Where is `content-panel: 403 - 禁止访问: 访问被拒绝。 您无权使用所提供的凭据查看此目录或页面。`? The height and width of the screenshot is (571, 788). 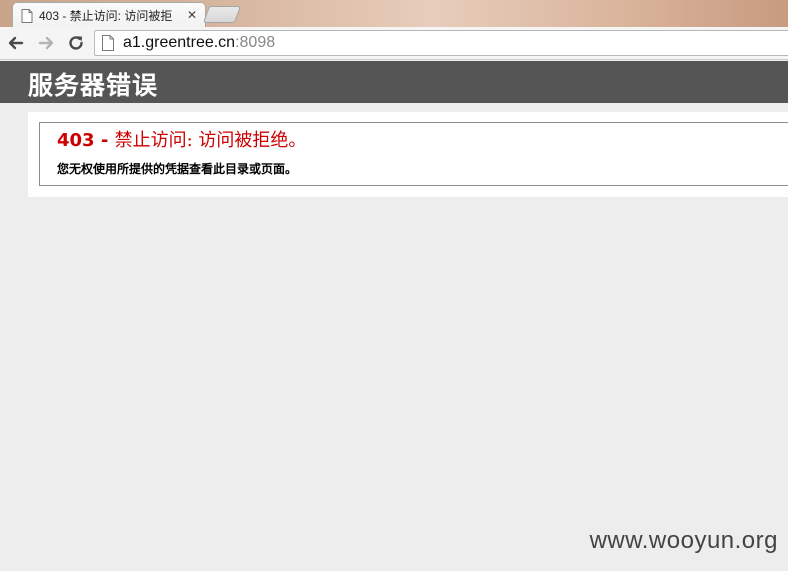 content-panel: 403 - 禁止访问: 访问被拒绝。 您无权使用所提供的凭据查看此目录或页面。 is located at coordinates (408, 154).